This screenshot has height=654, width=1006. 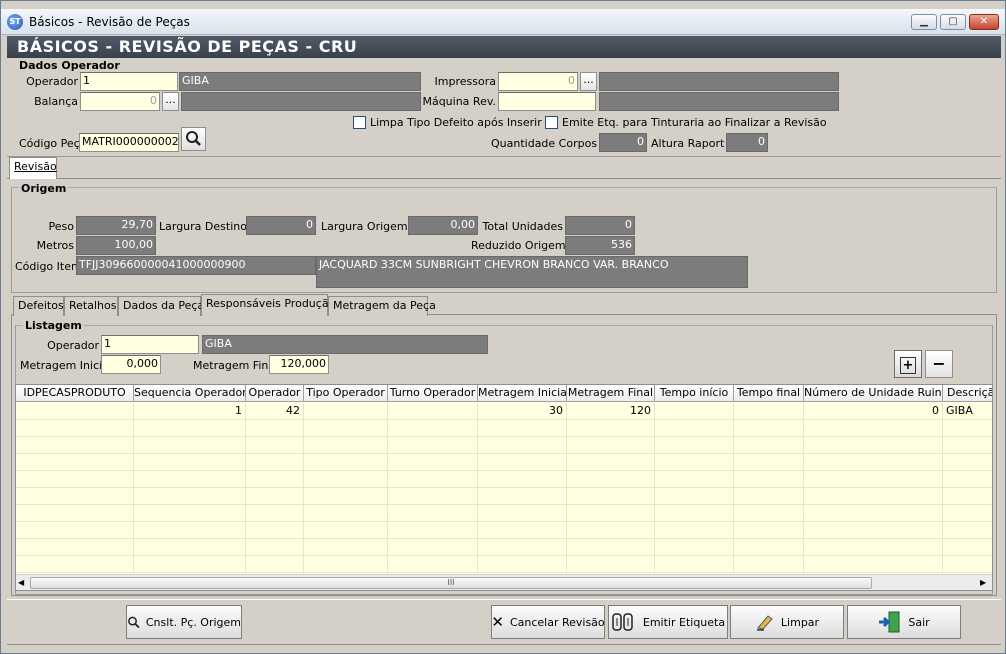 I want to click on listagem-operador-input: 1, so click(x=150, y=344).